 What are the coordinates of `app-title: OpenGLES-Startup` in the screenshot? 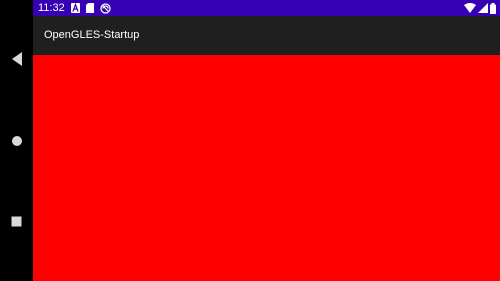 It's located at (92, 35).